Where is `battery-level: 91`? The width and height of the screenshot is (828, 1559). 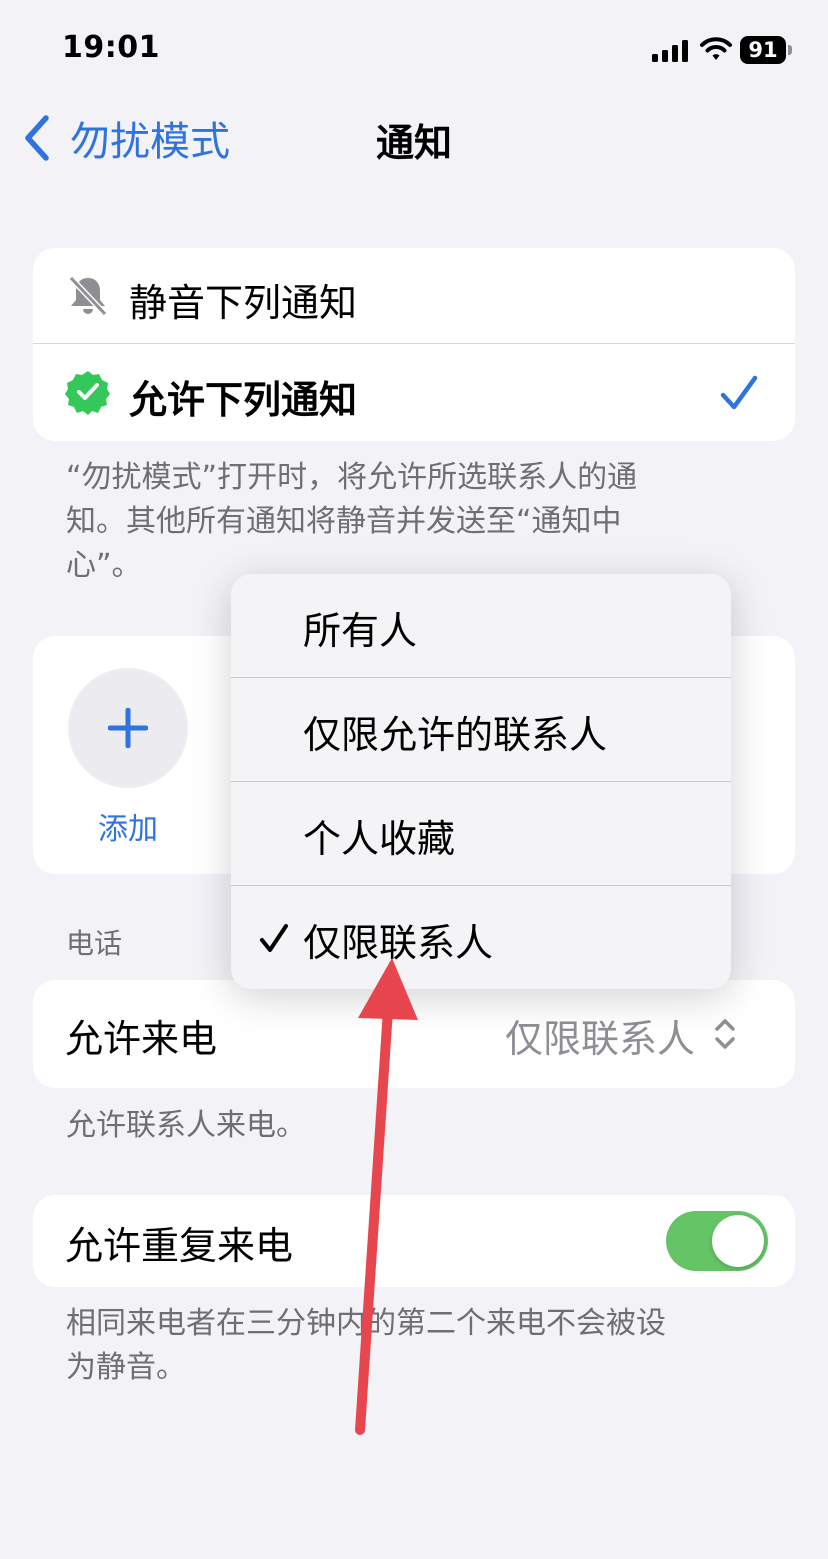
battery-level: 91 is located at coordinates (763, 50).